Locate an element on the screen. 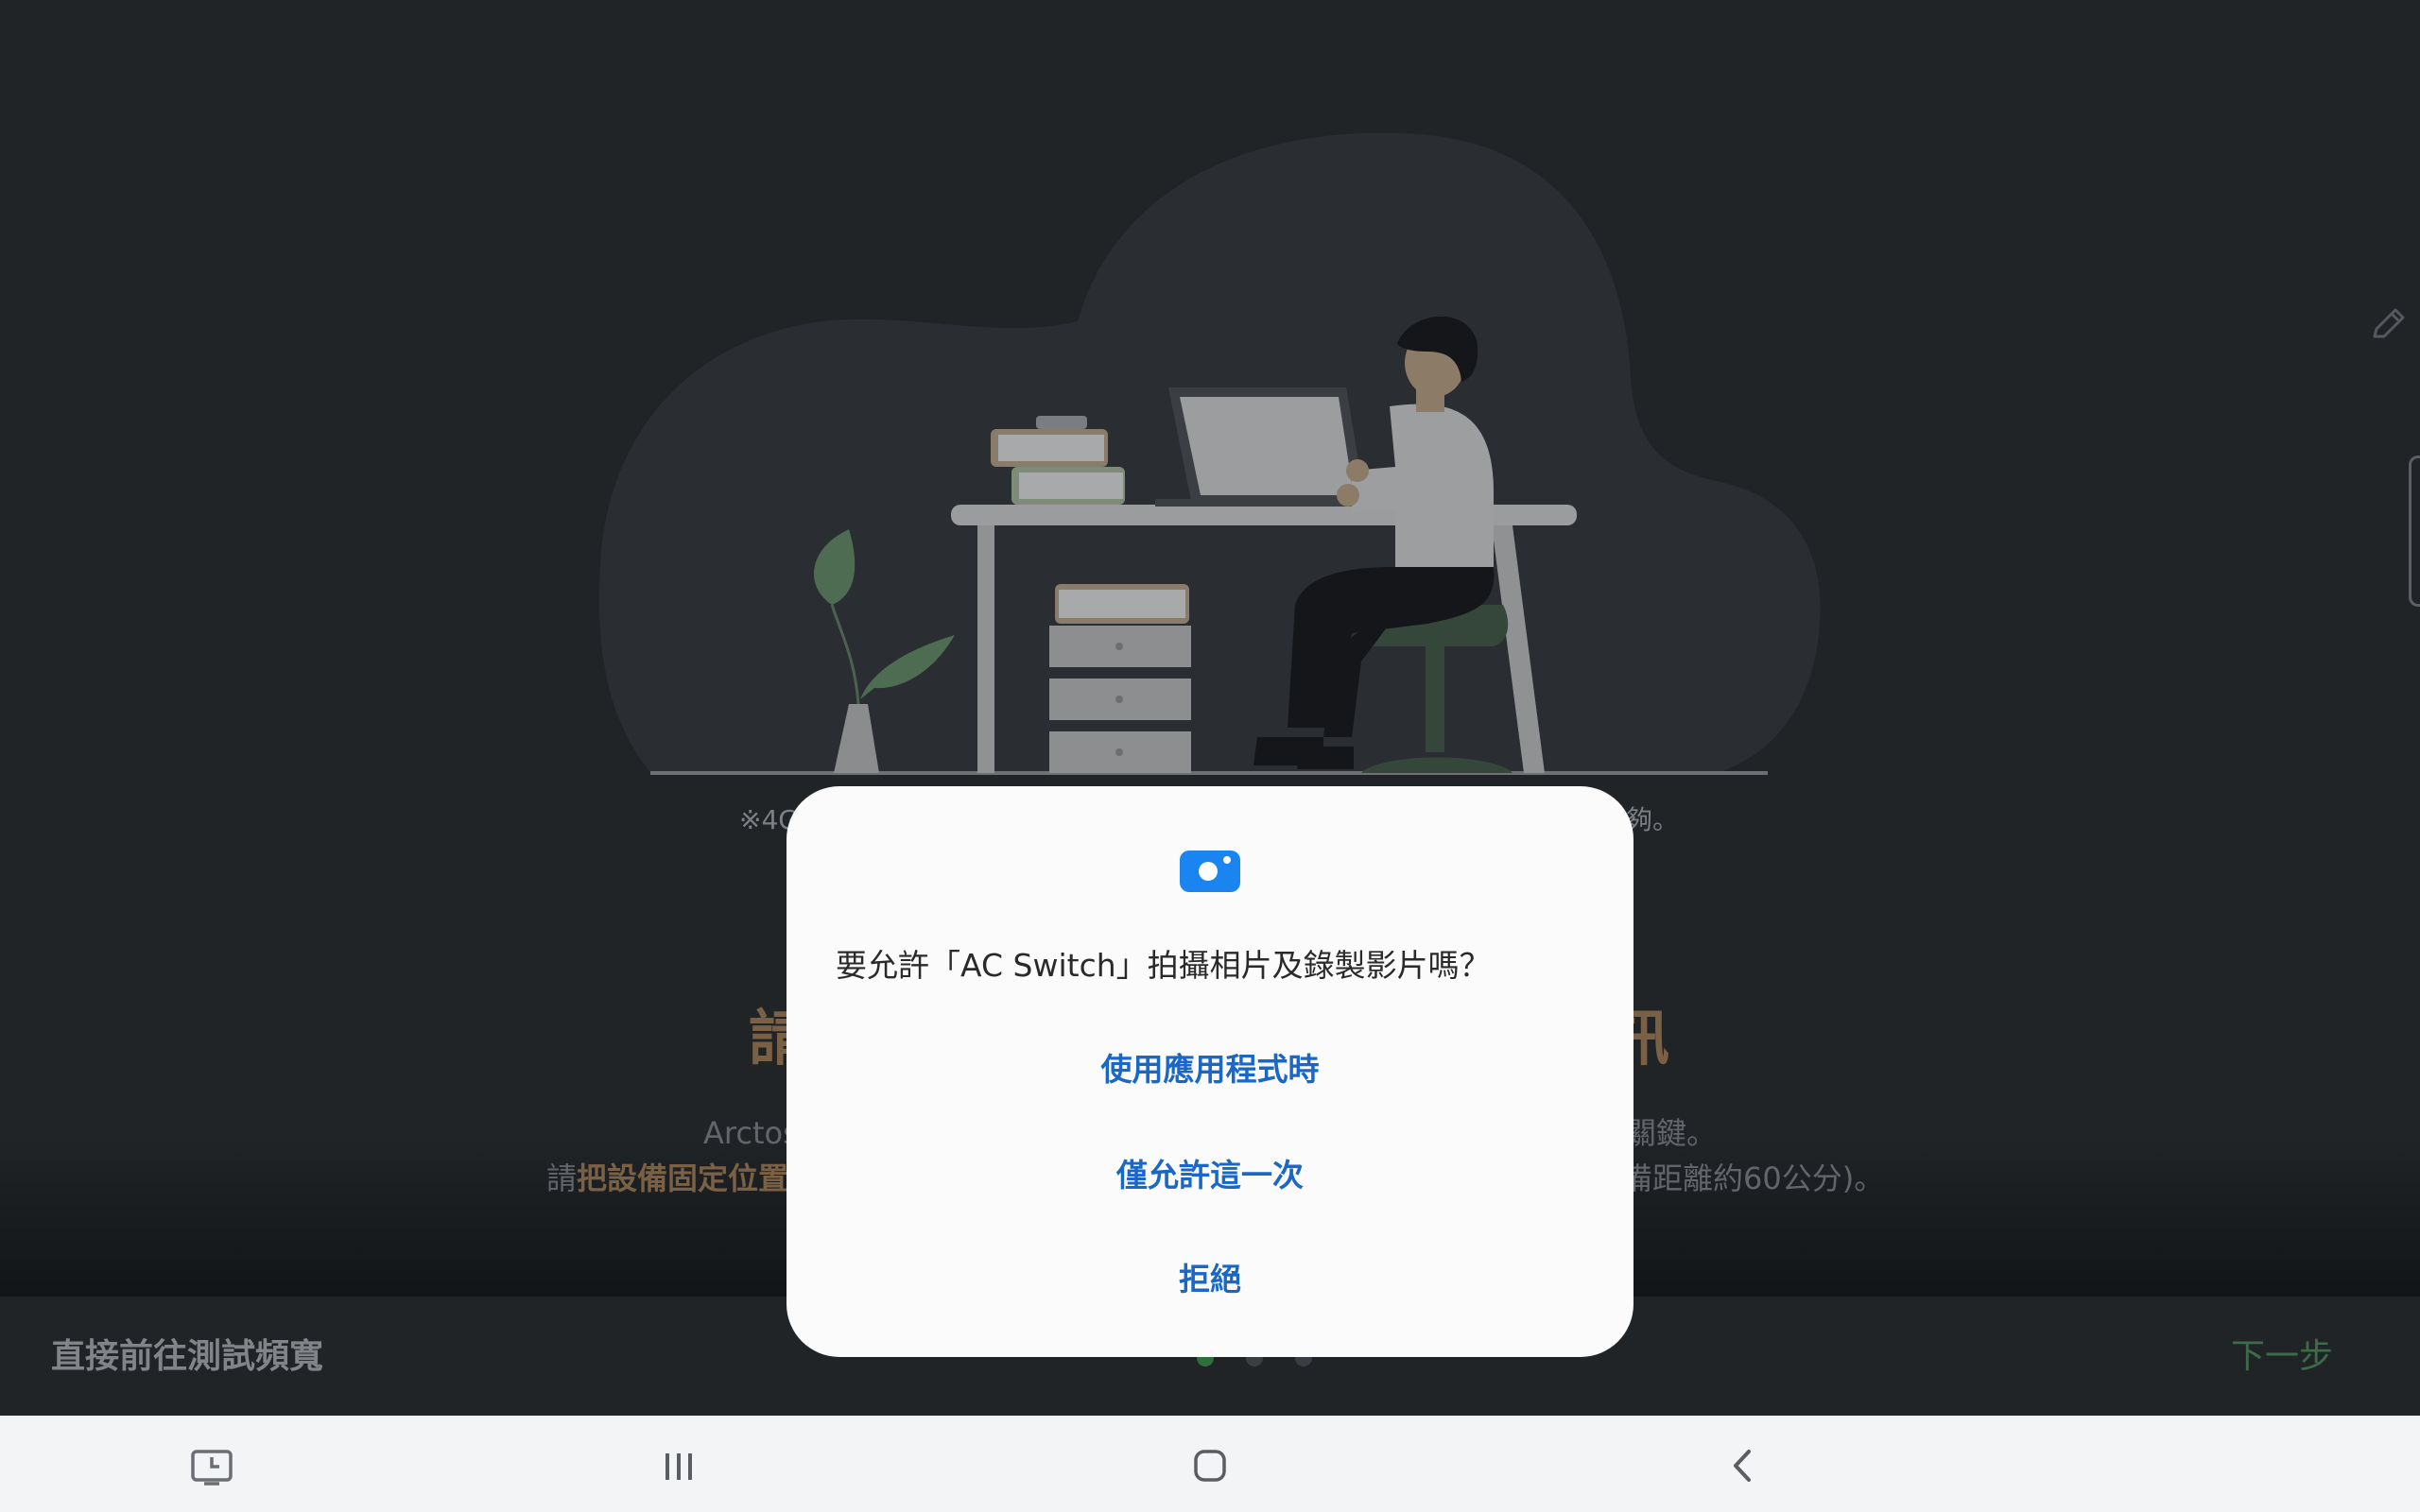 The image size is (2420, 1512). recent-apps-button is located at coordinates (678, 1466).